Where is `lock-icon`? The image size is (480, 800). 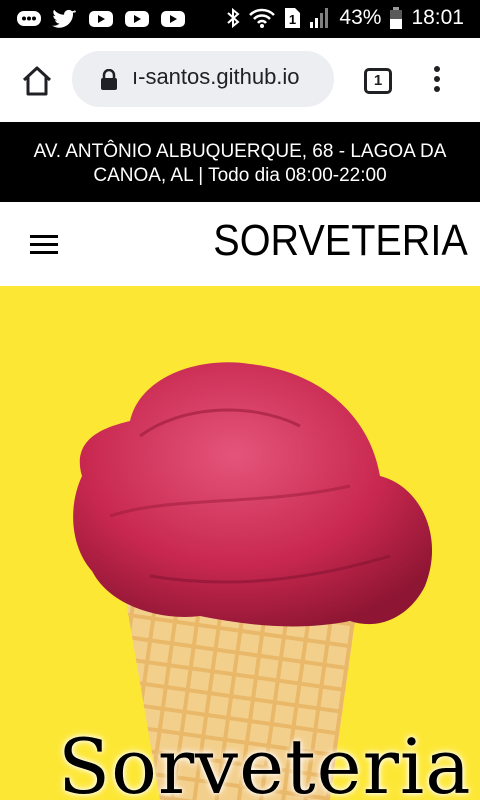
lock-icon is located at coordinates (109, 79).